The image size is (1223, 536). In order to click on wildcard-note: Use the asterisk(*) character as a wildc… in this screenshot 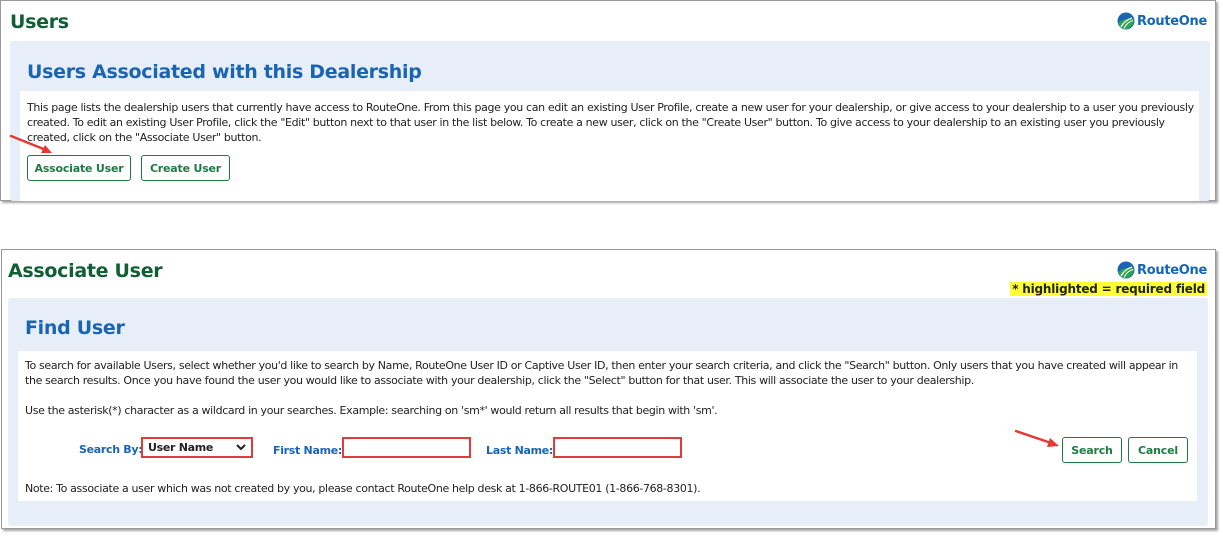, I will do `click(371, 410)`.